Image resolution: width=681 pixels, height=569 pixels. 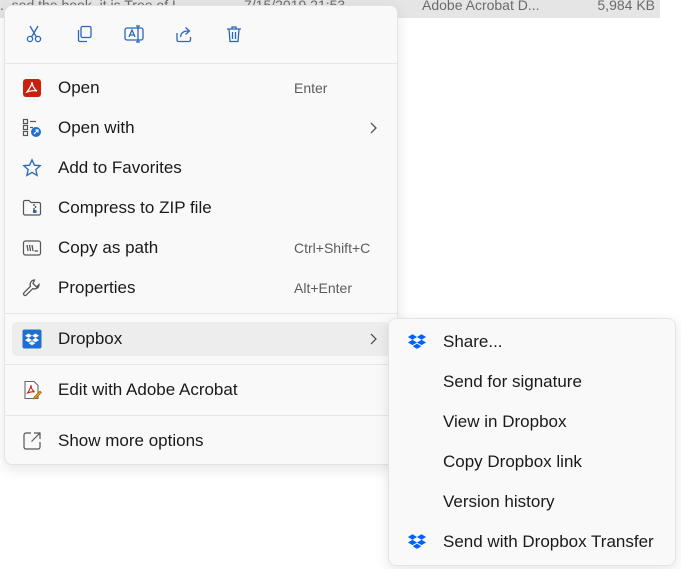 What do you see at coordinates (512, 381) in the screenshot?
I see `submenu-item-label: Send for signature` at bounding box center [512, 381].